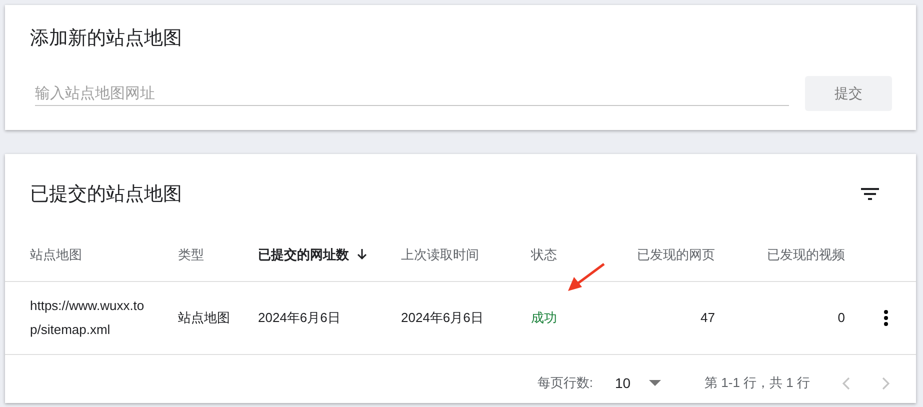 The width and height of the screenshot is (923, 407). I want to click on status-text: 成功, so click(544, 318).